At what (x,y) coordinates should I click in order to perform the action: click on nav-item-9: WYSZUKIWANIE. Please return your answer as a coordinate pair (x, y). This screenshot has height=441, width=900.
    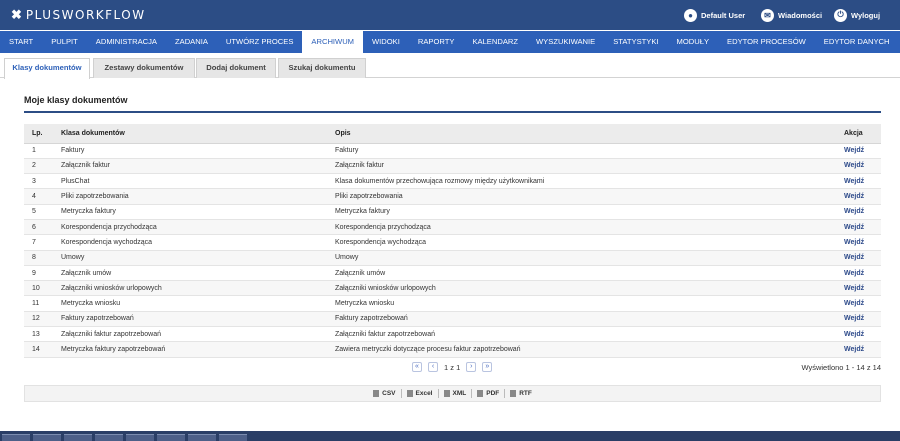
    Looking at the image, I should click on (565, 42).